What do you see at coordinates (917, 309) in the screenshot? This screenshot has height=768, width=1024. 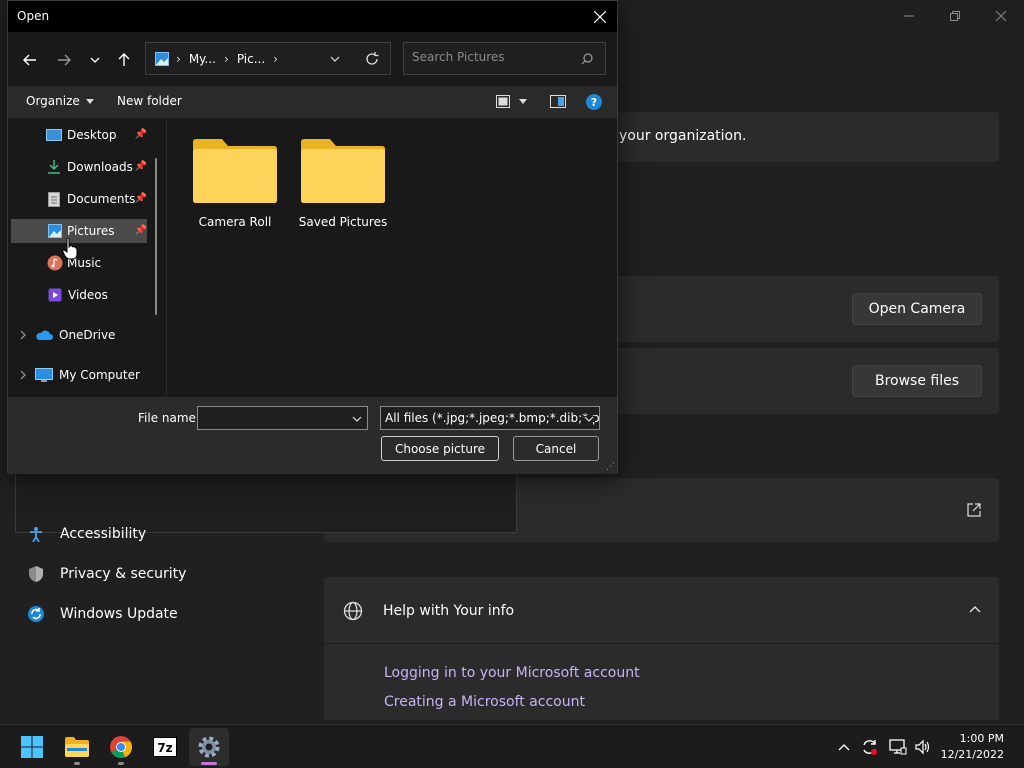 I see `open-camera-button: Open Camera` at bounding box center [917, 309].